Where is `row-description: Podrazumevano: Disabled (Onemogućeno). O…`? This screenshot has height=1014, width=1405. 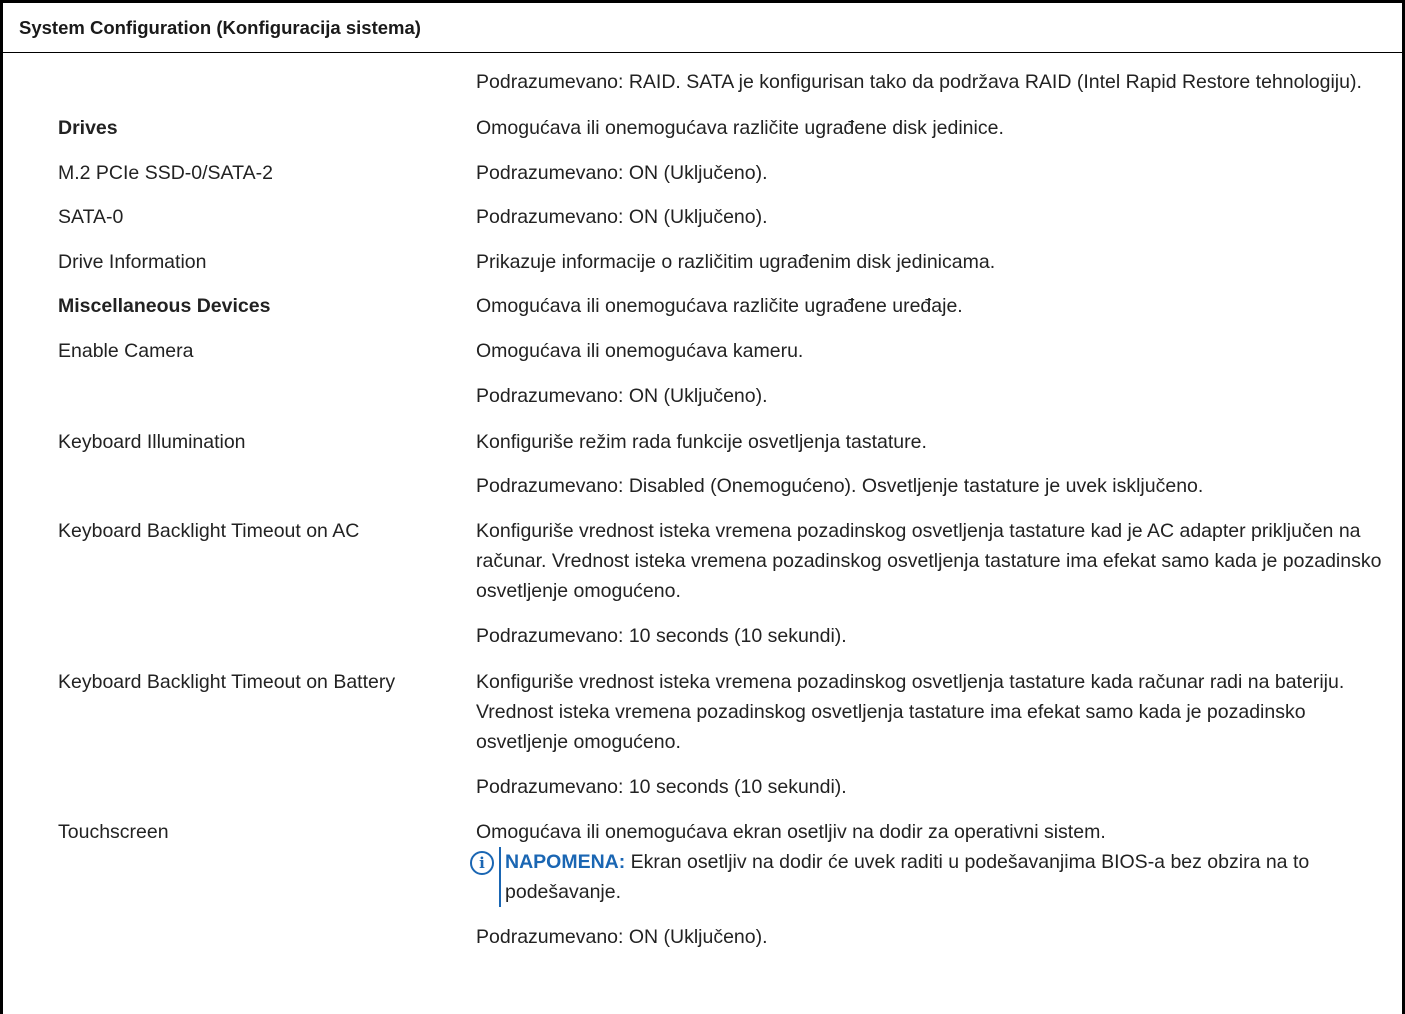 row-description: Podrazumevano: Disabled (Onemogućeno). O… is located at coordinates (840, 486).